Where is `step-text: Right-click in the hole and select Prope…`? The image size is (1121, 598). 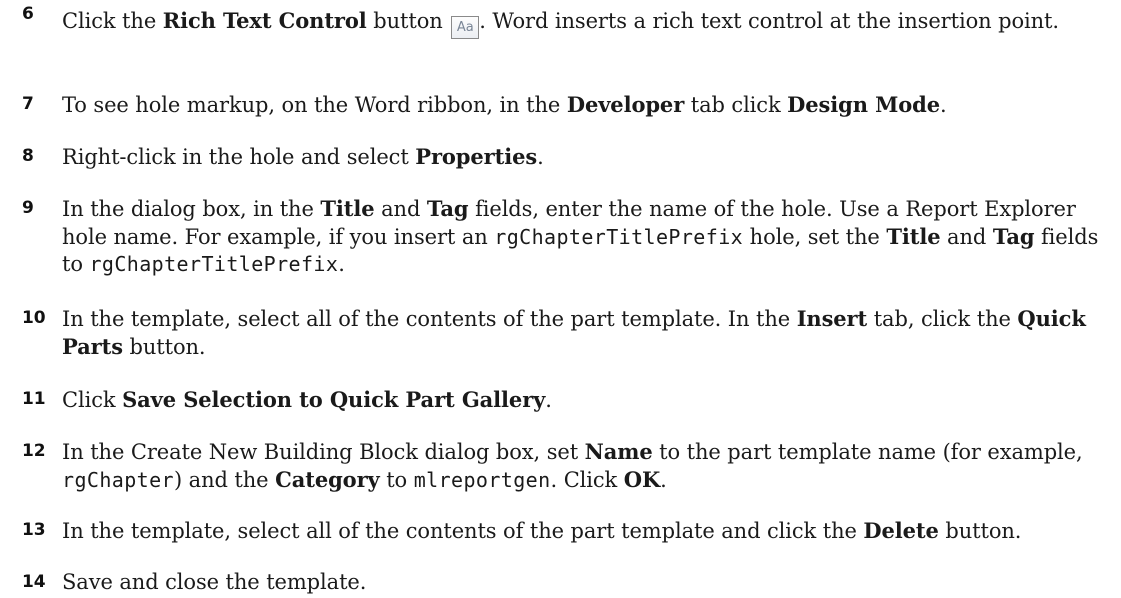
step-text: Right-click in the hole and select Prope… is located at coordinates (303, 156).